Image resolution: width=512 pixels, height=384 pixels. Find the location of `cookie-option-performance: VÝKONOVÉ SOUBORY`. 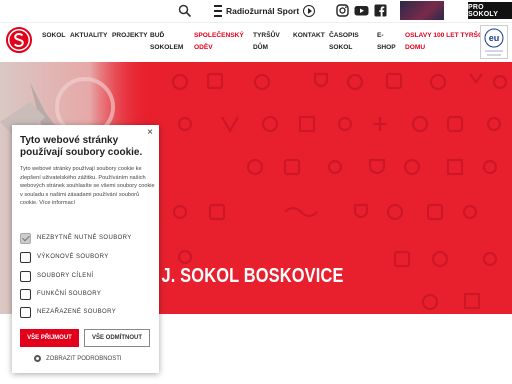

cookie-option-performance: VÝKONOVÉ SOUBORY is located at coordinates (64, 257).